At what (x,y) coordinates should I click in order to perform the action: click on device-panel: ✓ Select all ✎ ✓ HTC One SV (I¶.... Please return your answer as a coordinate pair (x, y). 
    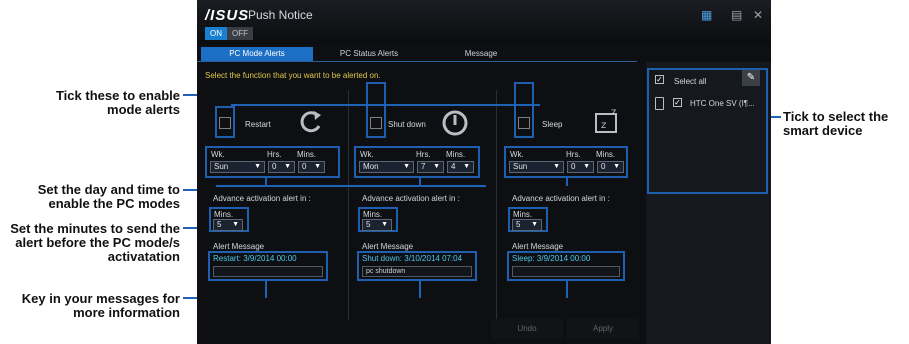
    Looking at the image, I should click on (708, 203).